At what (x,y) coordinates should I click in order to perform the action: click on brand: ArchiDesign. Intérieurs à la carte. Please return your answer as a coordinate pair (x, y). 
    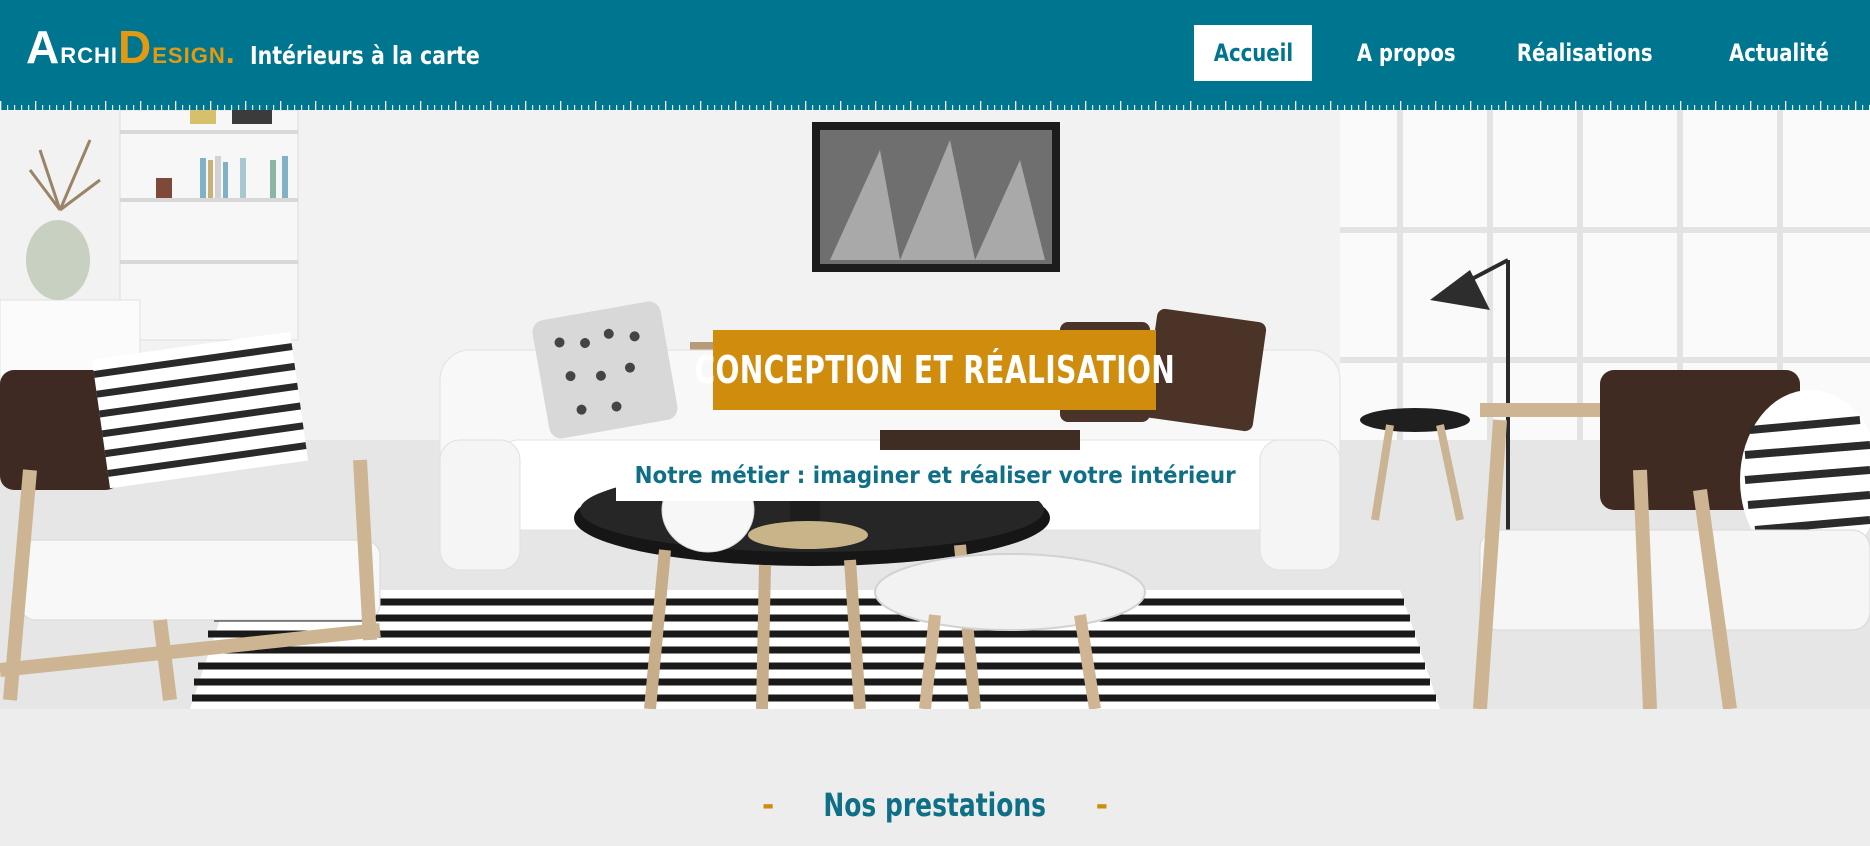
    Looking at the image, I should click on (278, 47).